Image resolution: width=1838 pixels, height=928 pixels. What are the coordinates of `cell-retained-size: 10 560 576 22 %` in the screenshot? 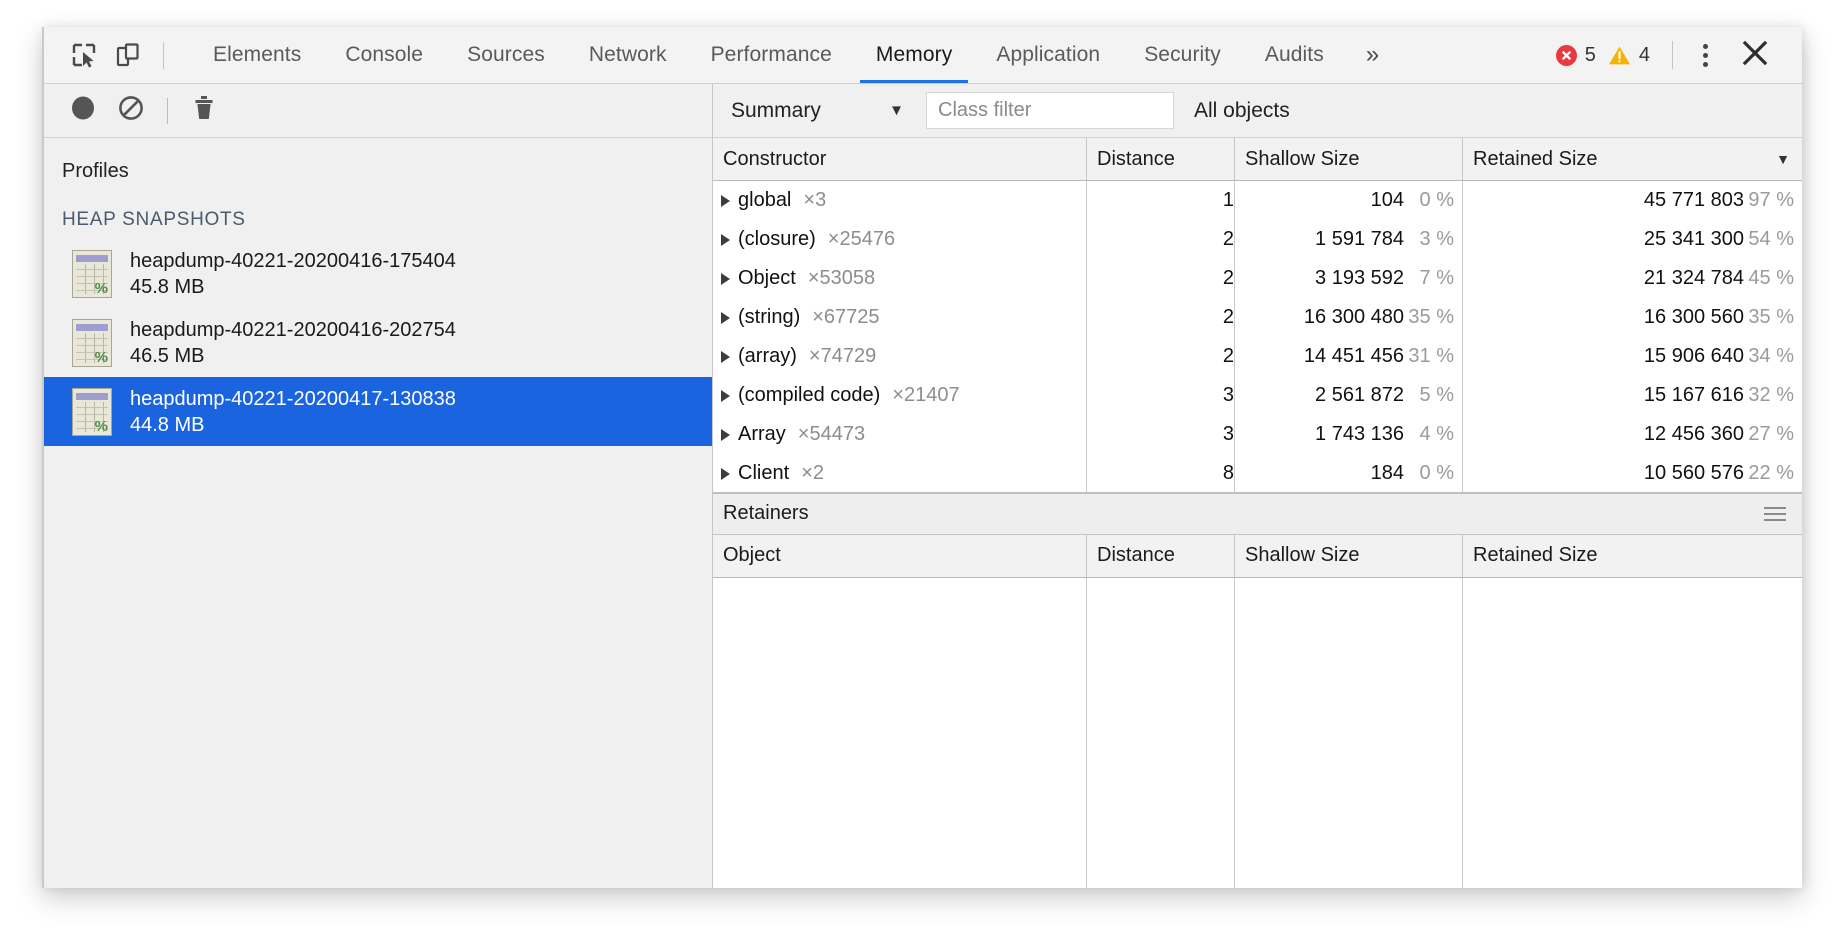 It's located at (1632, 473).